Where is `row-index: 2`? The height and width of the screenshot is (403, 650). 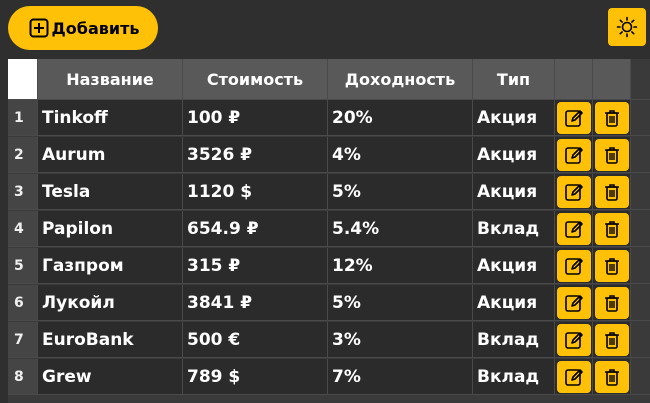 row-index: 2 is located at coordinates (23, 155).